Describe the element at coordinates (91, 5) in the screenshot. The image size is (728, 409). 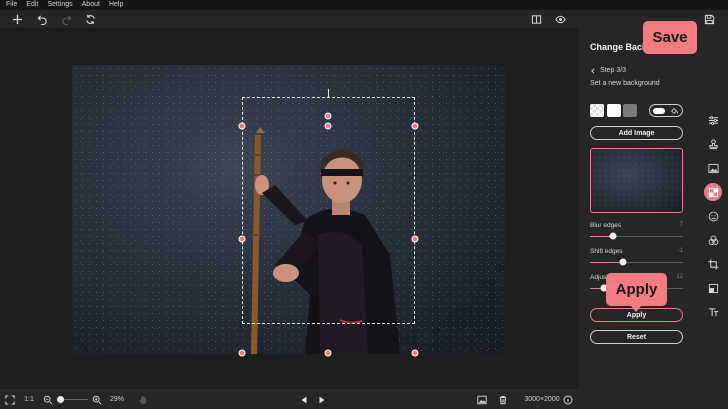
I see `menu-about: About` at that location.